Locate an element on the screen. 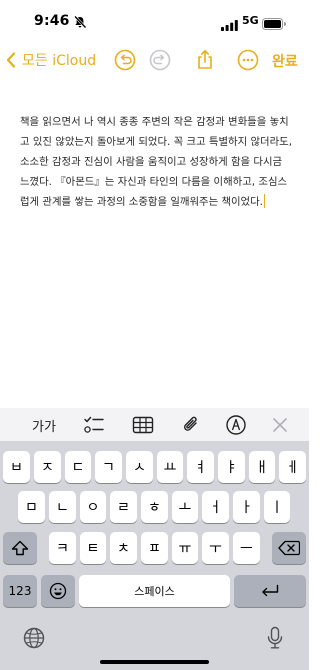  key-row2-3: ㅇ is located at coordinates (93, 507).